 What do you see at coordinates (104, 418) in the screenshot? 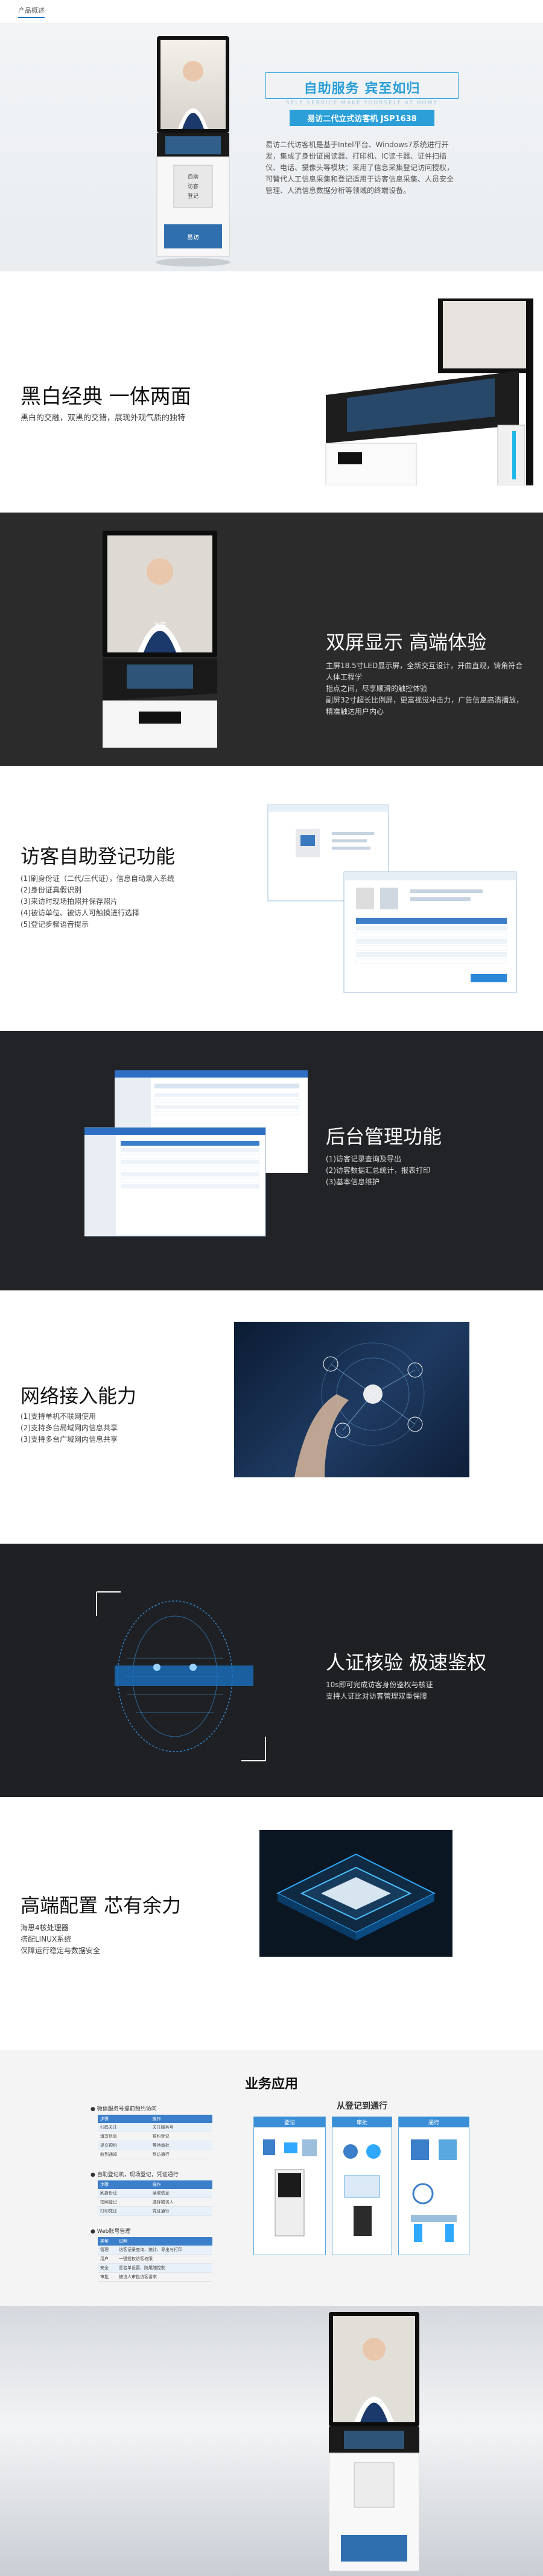
I see `classic-description: 黑白的交融，双黑的交错，展现外观气质的独特` at bounding box center [104, 418].